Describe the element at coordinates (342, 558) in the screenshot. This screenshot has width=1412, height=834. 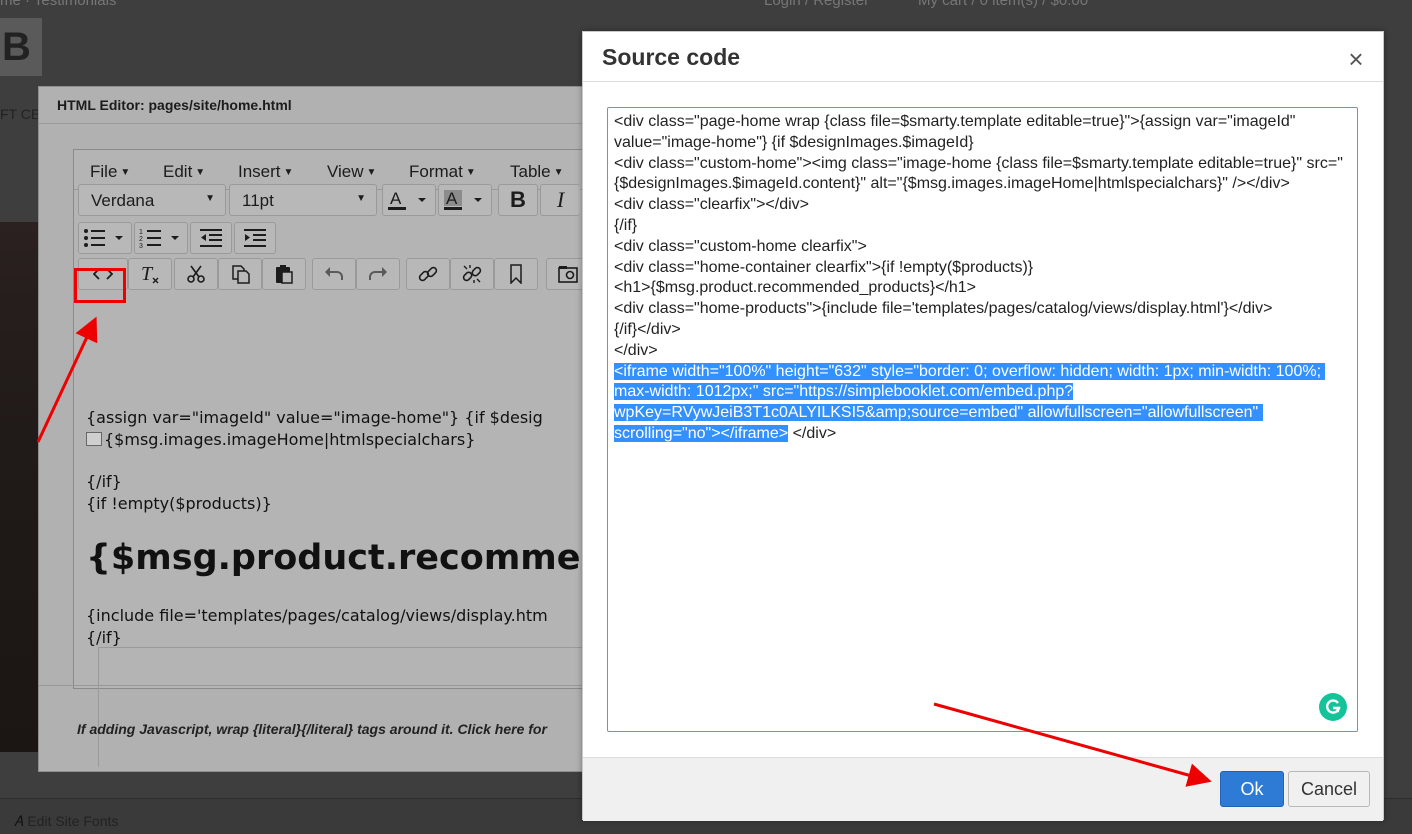
I see `content-heading: {$msg.product.recommen` at that location.